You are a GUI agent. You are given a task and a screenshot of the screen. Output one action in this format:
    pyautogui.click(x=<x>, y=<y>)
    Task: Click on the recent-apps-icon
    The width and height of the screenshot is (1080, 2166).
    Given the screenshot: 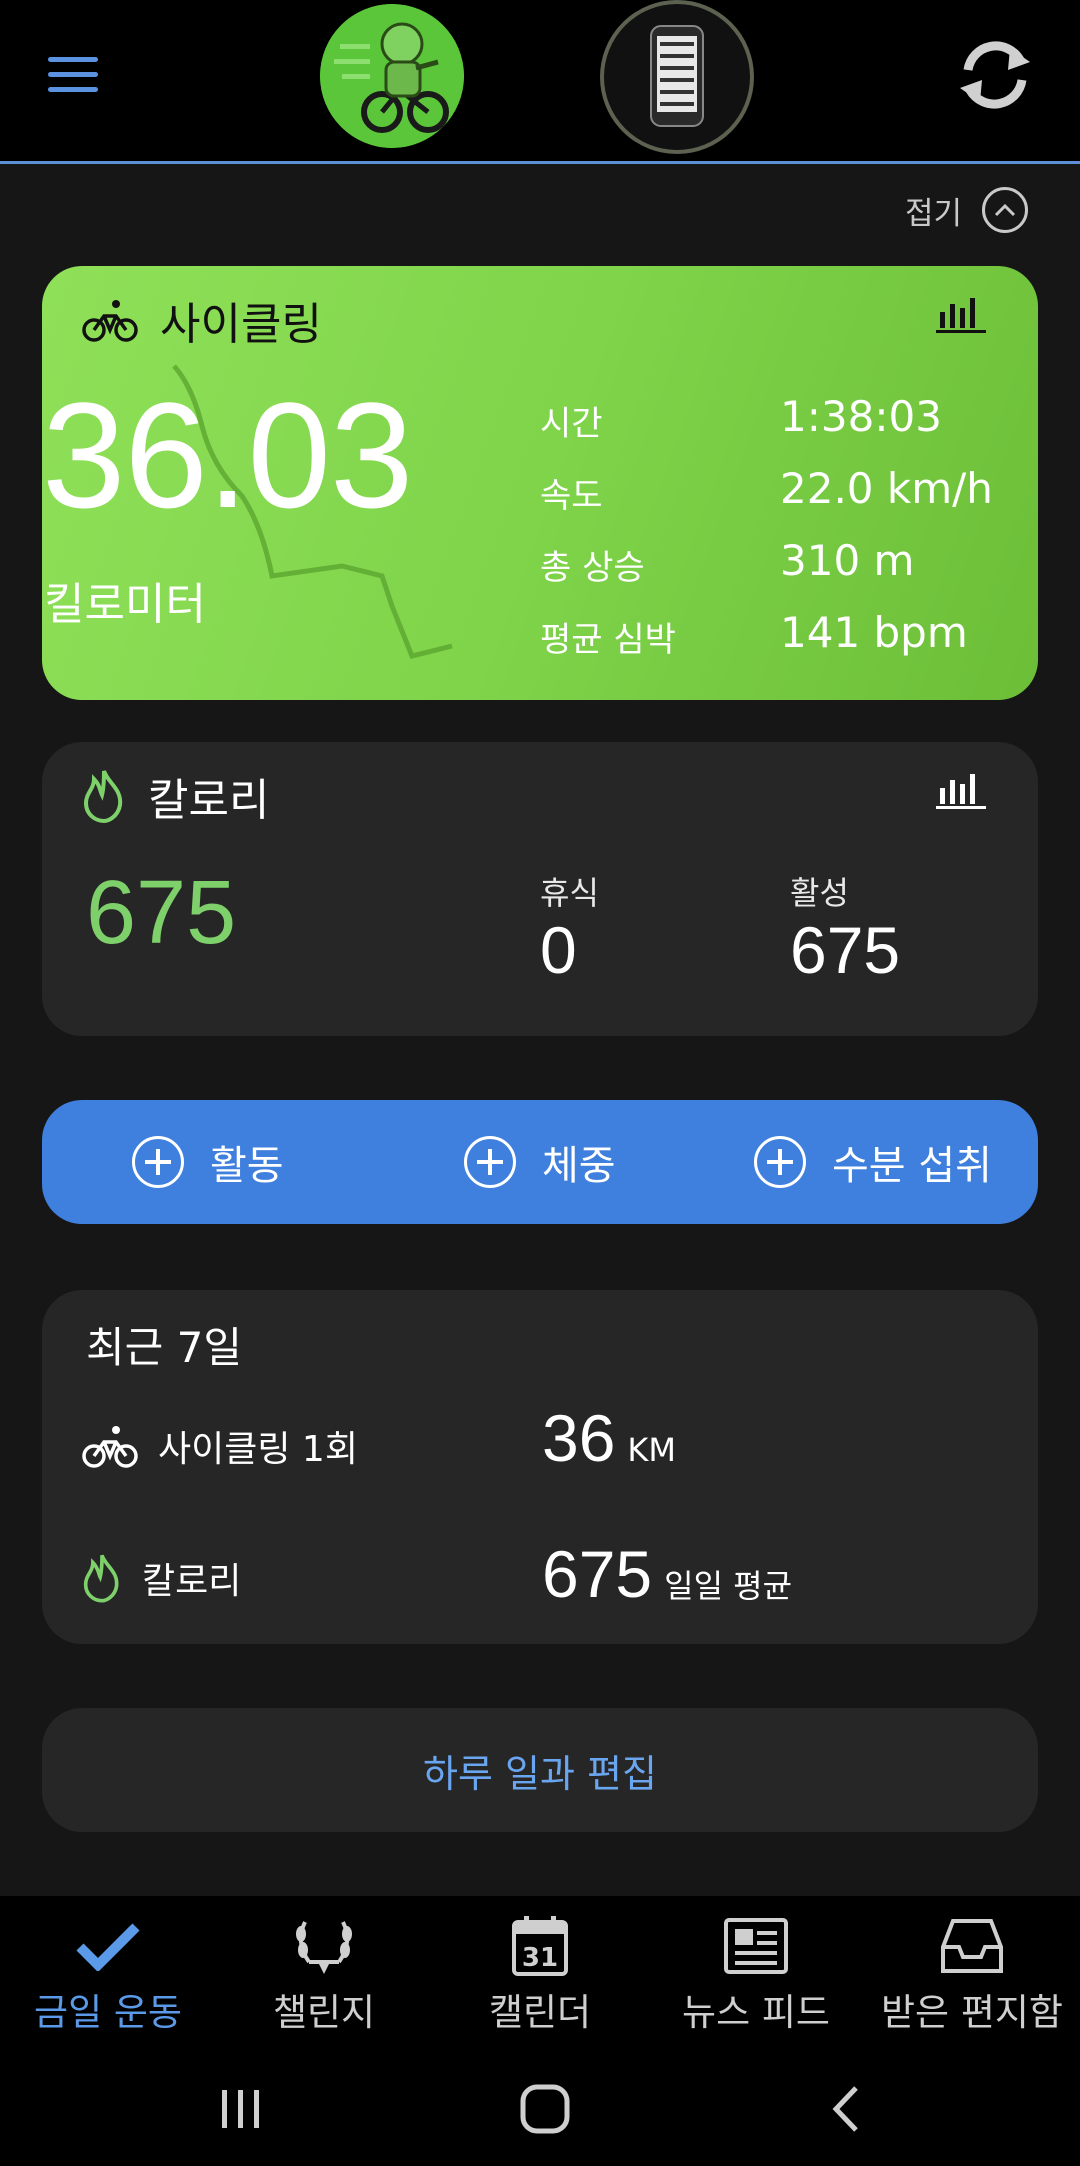 What is the action you would take?
    pyautogui.click(x=241, y=2109)
    